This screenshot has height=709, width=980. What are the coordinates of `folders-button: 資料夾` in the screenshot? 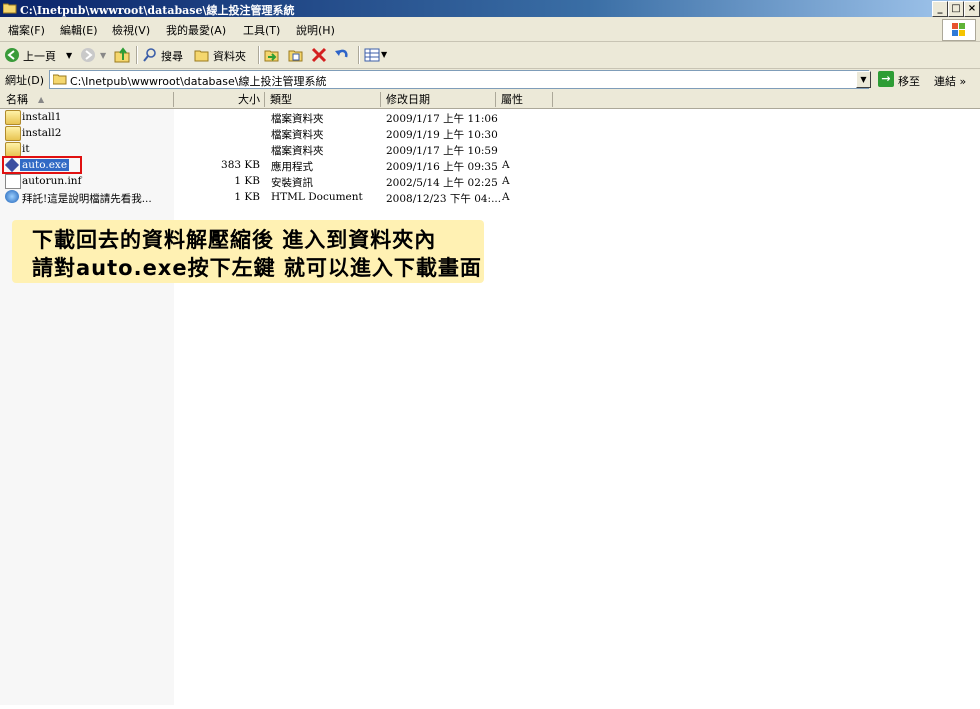 It's located at (223, 55).